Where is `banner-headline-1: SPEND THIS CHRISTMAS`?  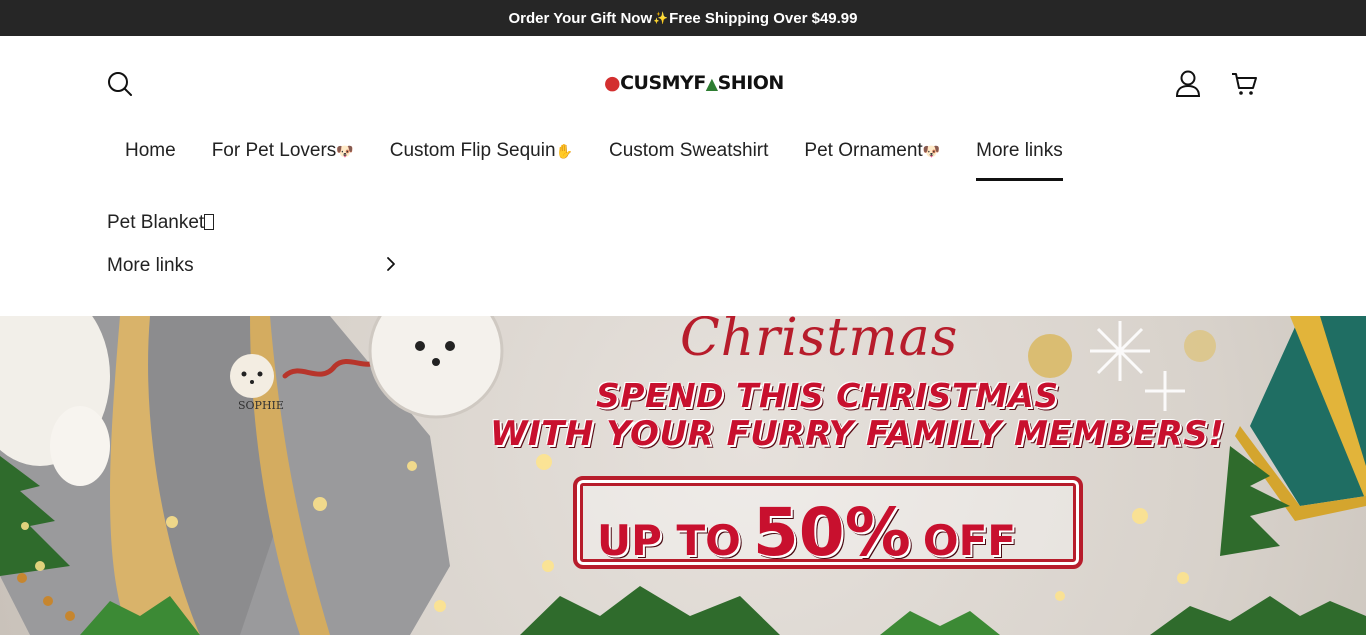
banner-headline-1: SPEND THIS CHRISTMAS is located at coordinates (827, 395).